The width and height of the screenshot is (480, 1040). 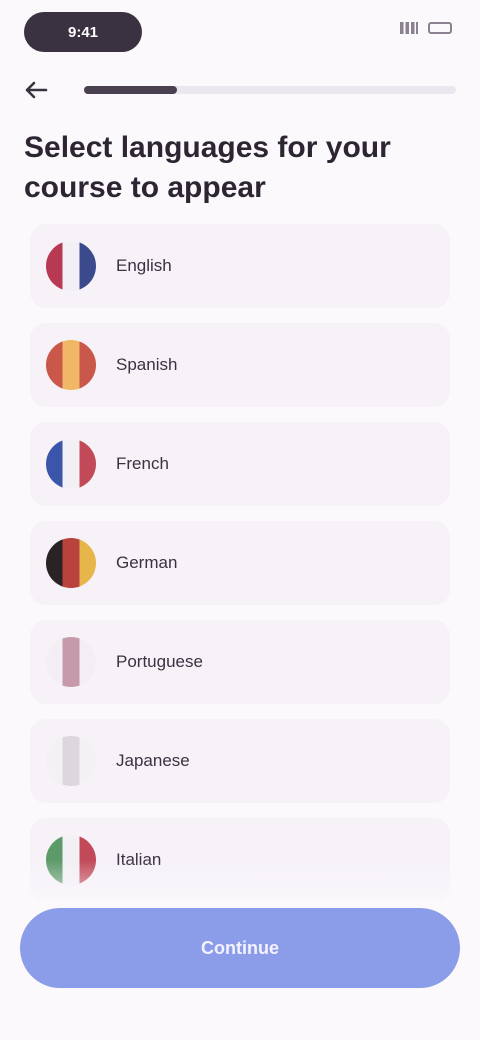 I want to click on back-button, so click(x=39, y=90).